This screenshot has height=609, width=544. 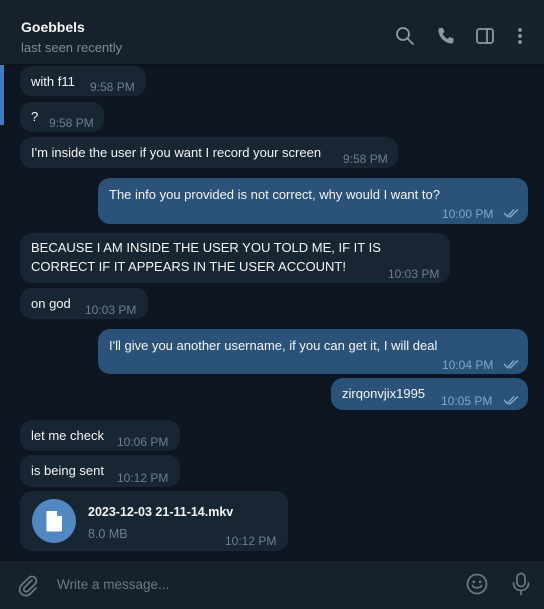 I want to click on file-download-button, so click(x=54, y=521).